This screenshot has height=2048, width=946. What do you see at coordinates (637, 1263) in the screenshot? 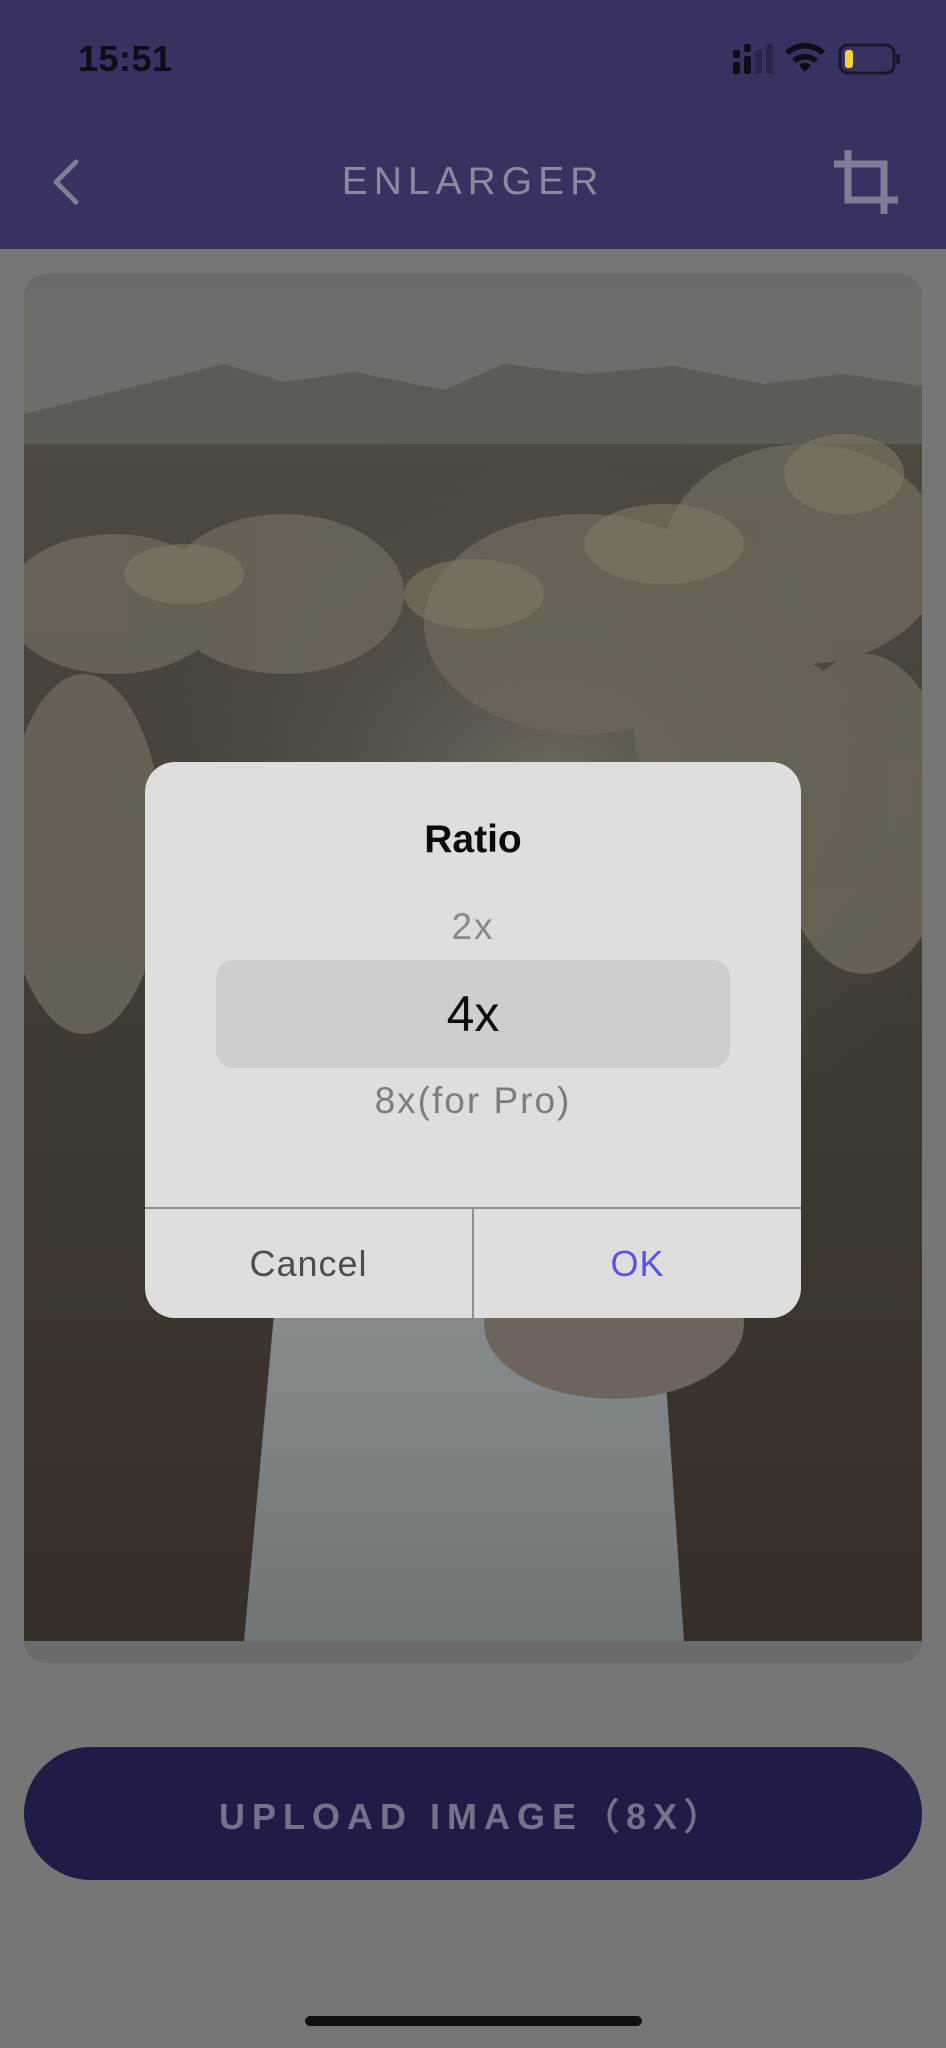
I see `ok-button: OK` at bounding box center [637, 1263].